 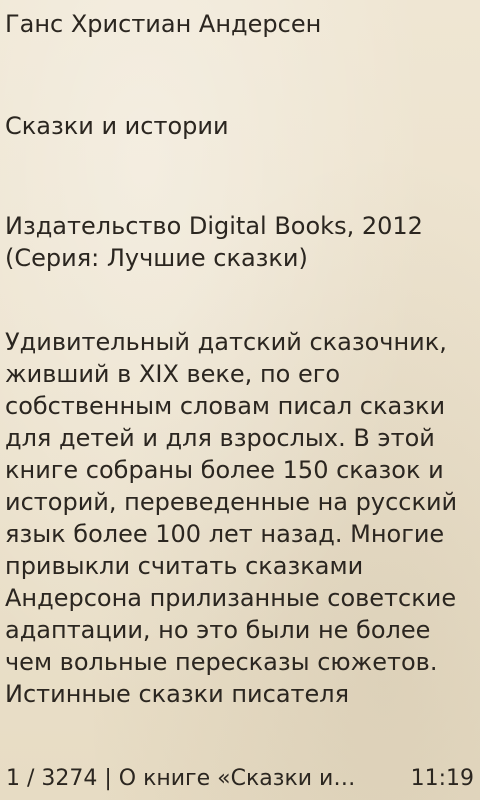 I want to click on description-line: историй, переведенные на русский, so click(x=231, y=502).